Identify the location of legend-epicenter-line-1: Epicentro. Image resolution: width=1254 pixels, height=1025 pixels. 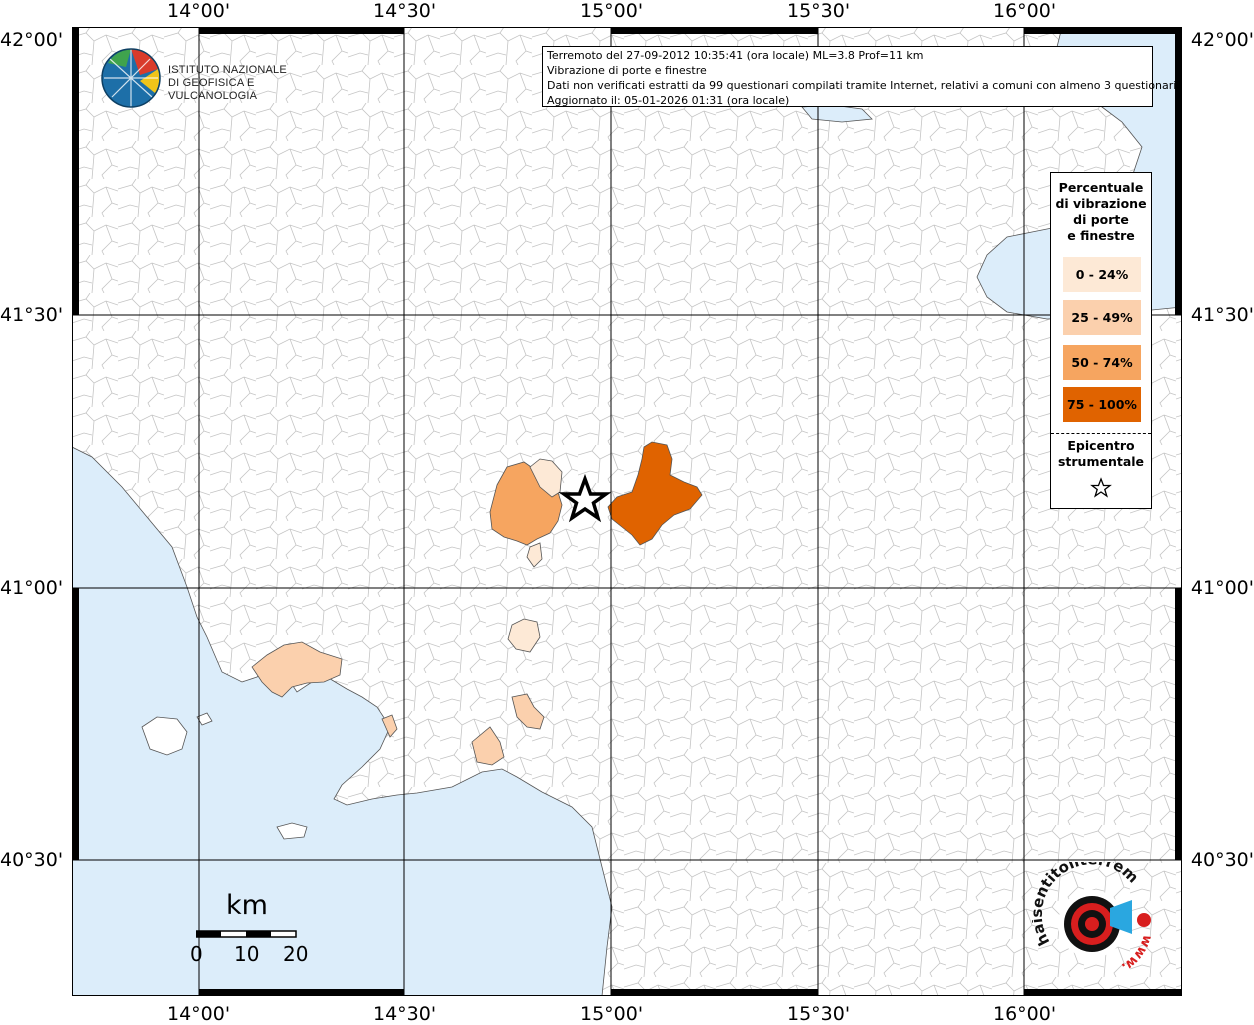
(1101, 445).